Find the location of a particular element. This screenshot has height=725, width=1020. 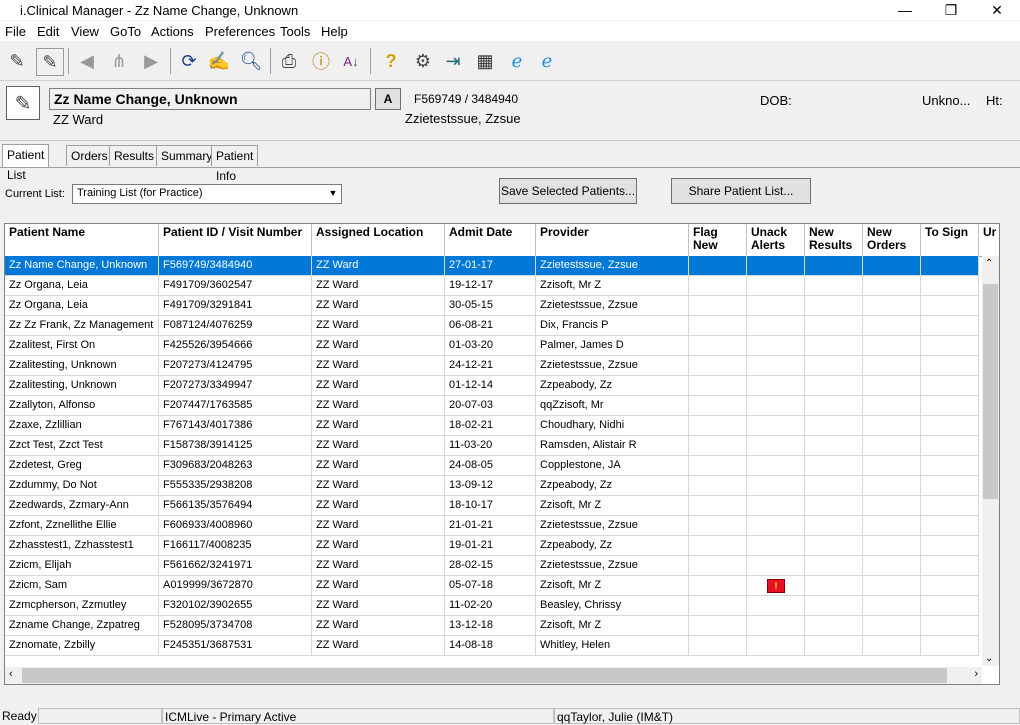

cell-admit-date: 27-01-17 is located at coordinates (490, 266).